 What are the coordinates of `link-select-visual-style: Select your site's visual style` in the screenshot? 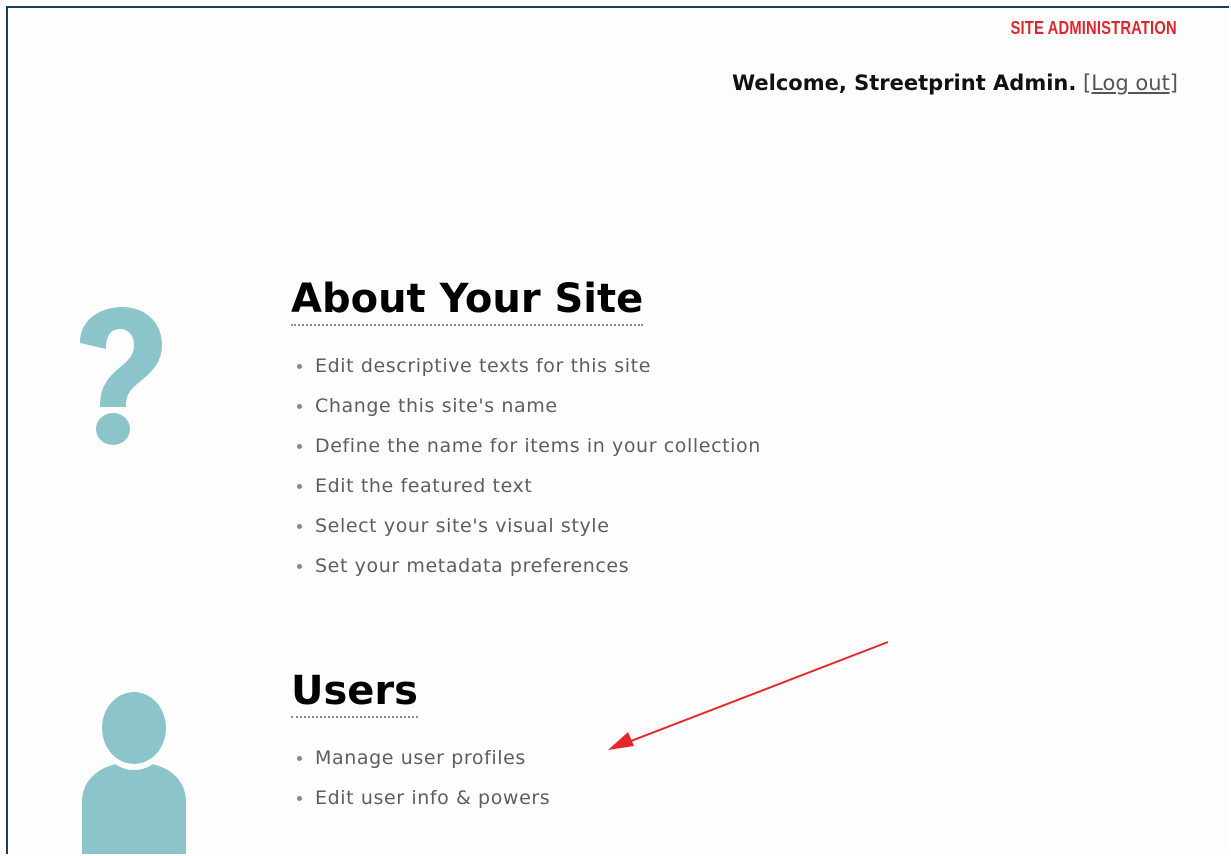 It's located at (526, 526).